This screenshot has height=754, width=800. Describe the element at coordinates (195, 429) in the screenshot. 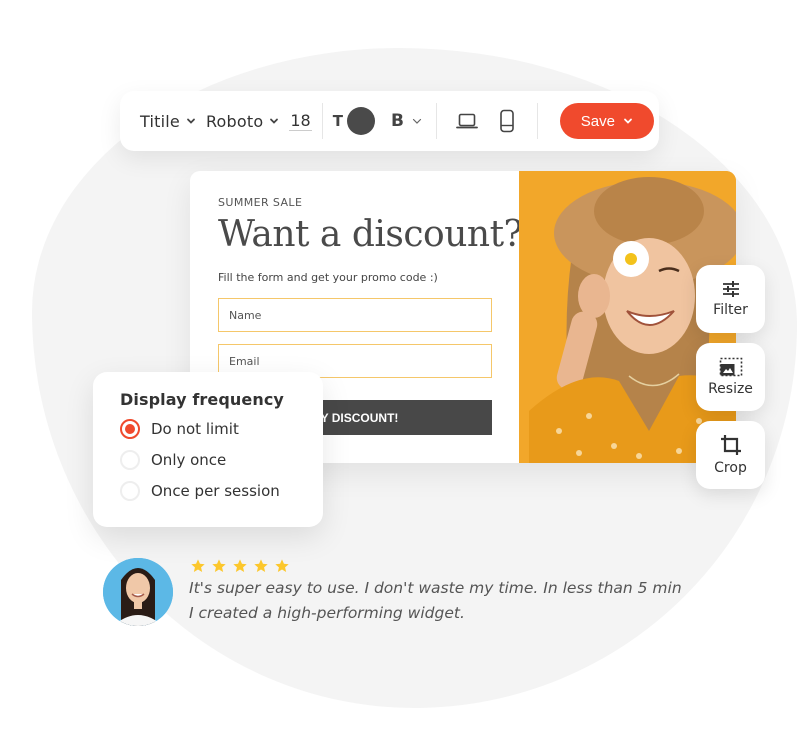

I see `frequency-option-label: Do not limit` at that location.